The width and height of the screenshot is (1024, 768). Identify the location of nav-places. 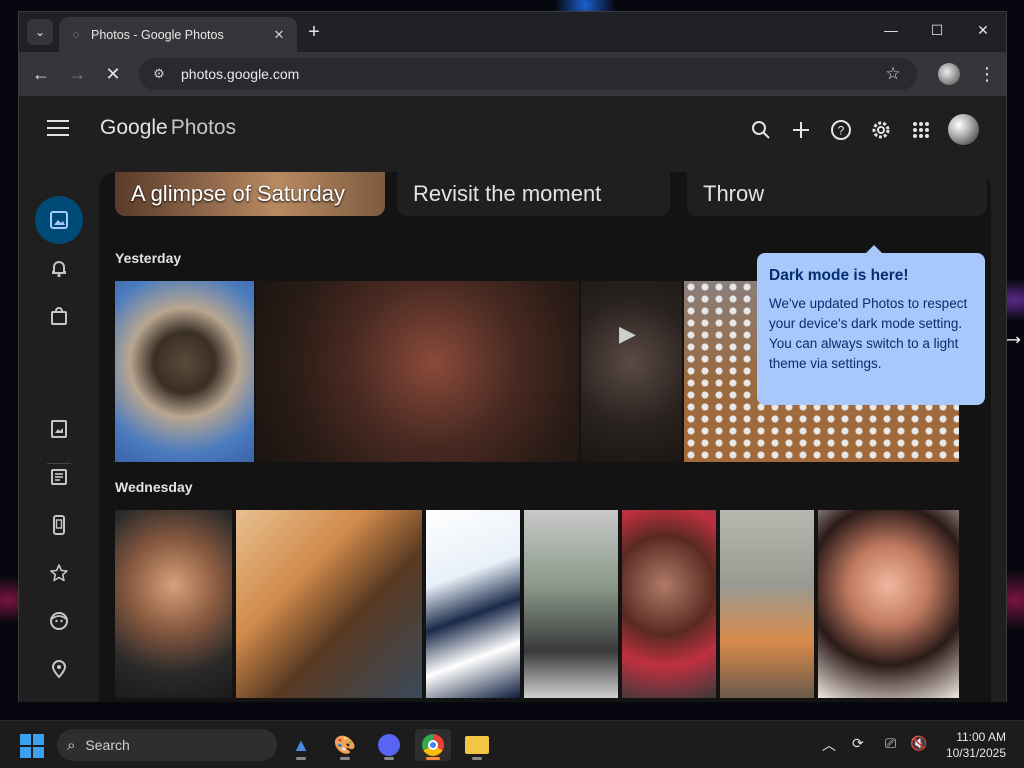
(59, 669).